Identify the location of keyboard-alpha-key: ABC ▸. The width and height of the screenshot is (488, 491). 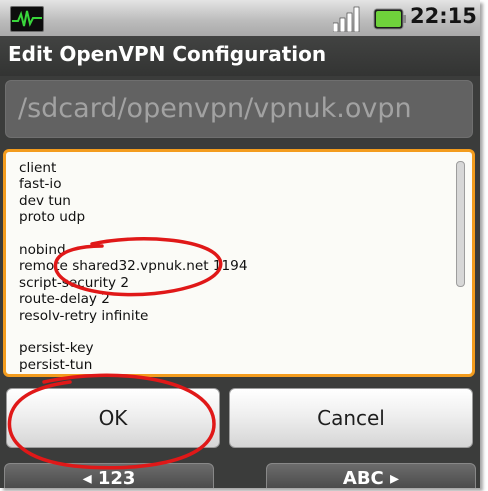
(371, 475).